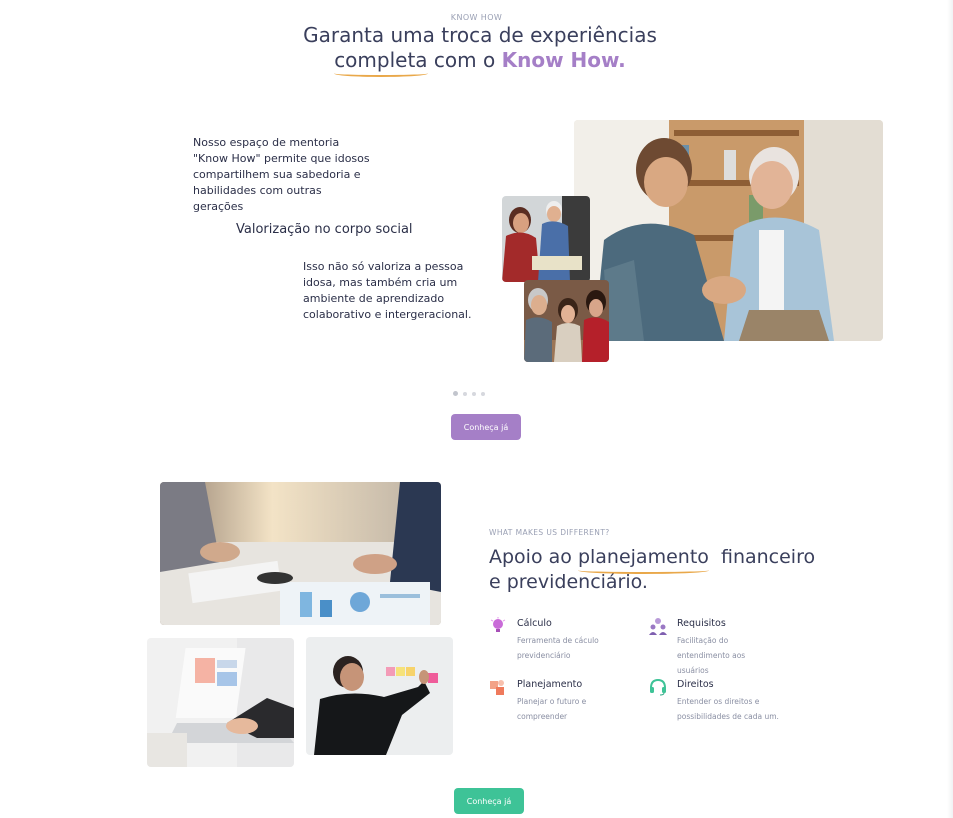 This screenshot has width=953, height=818. What do you see at coordinates (711, 655) in the screenshot?
I see `feature-desc: Facilitação do entendimento aos usuários` at bounding box center [711, 655].